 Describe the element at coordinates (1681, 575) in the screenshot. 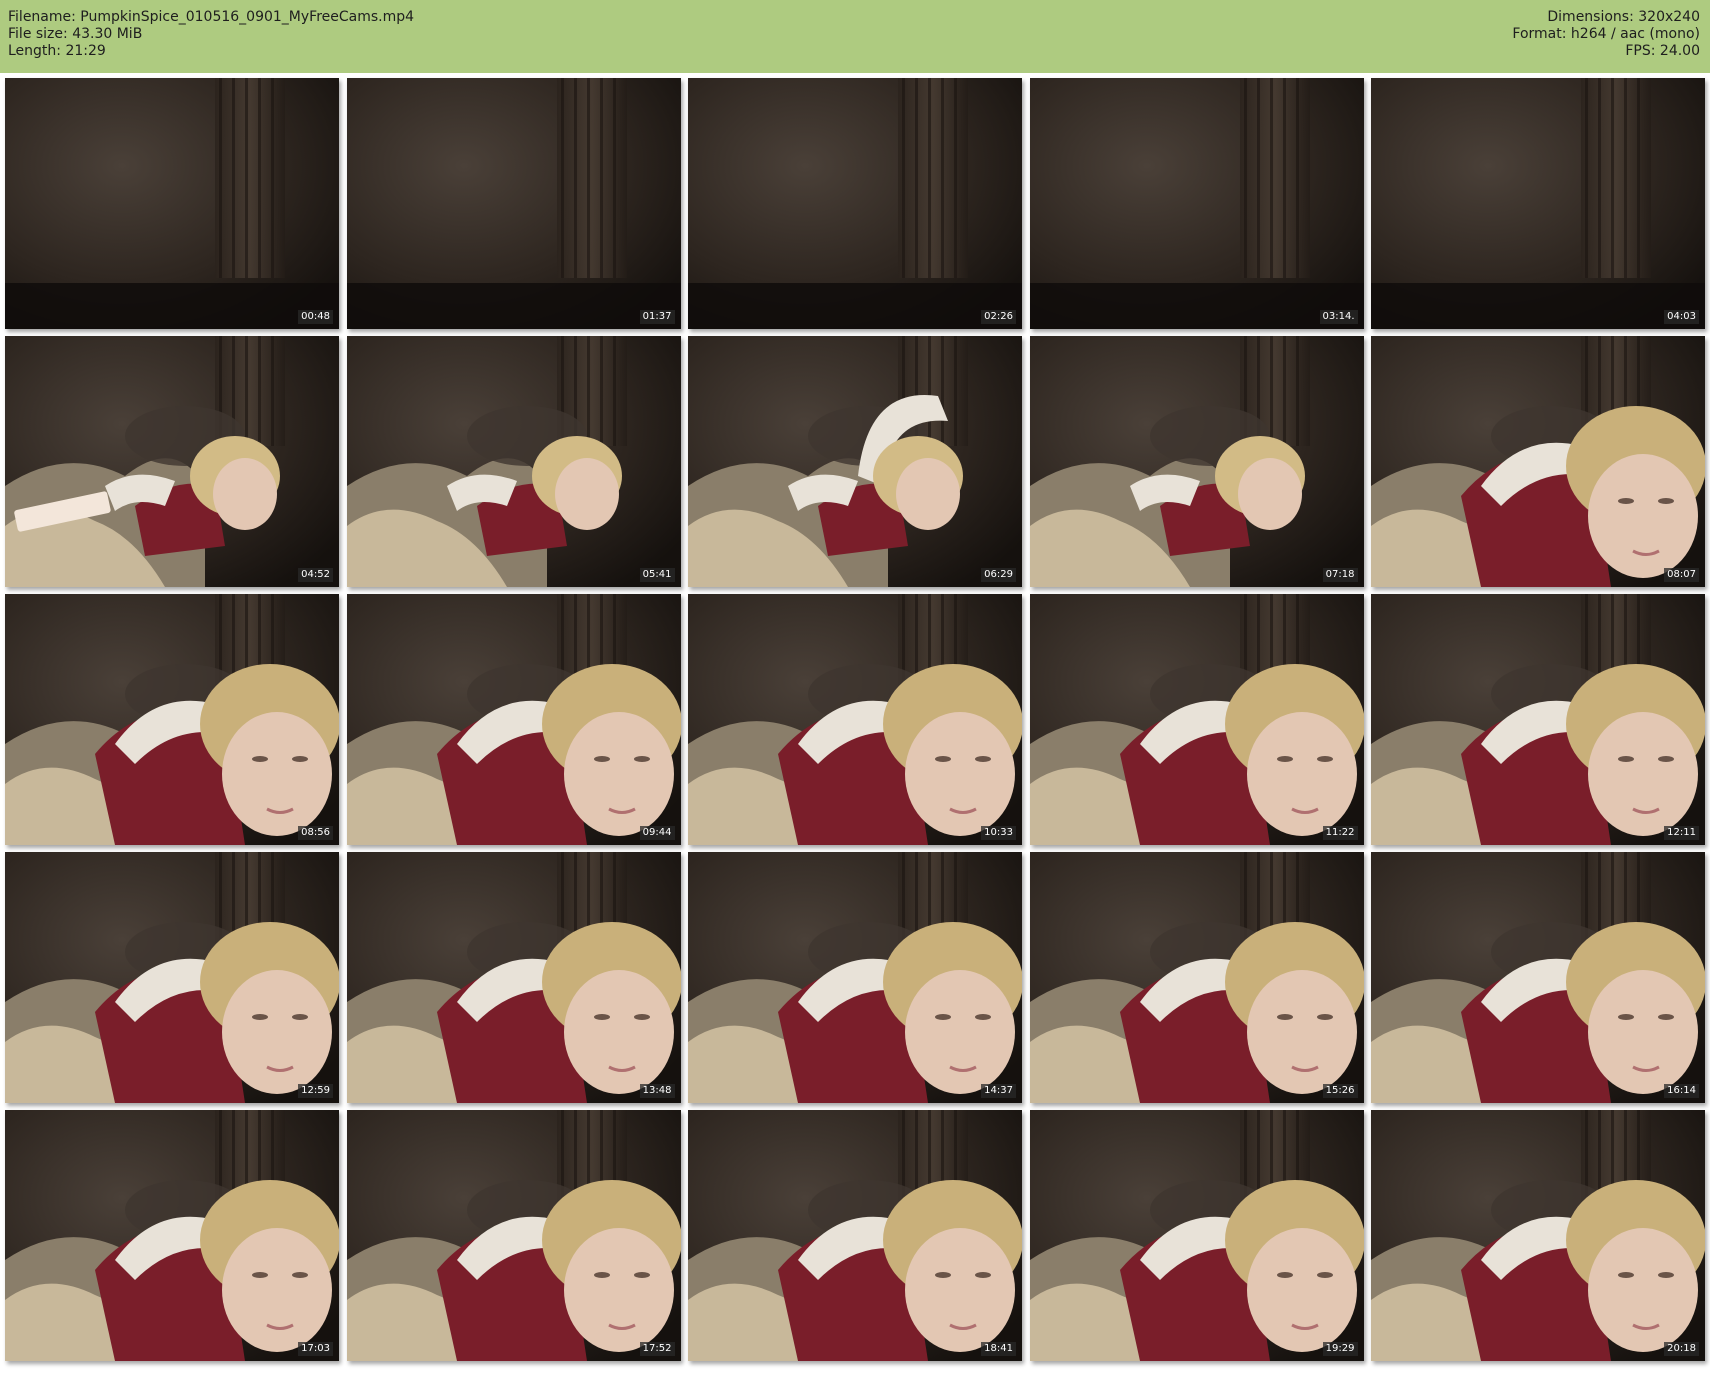

I see `thumbnail-timestamp: 08:07` at that location.